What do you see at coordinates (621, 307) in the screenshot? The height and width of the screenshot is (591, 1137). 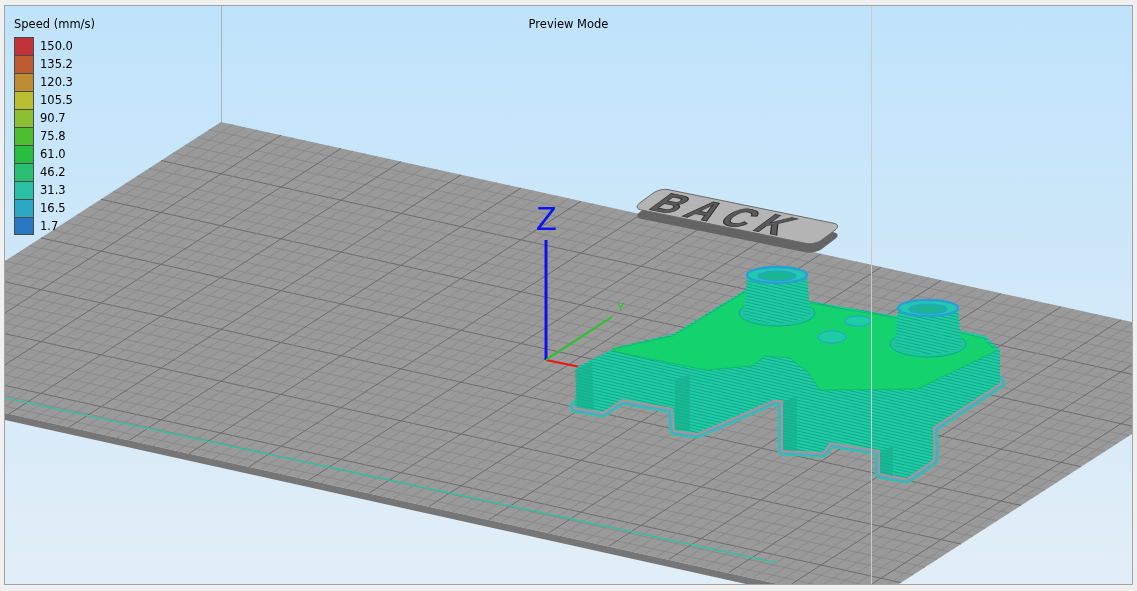 I see `y-axis-label: Y` at bounding box center [621, 307].